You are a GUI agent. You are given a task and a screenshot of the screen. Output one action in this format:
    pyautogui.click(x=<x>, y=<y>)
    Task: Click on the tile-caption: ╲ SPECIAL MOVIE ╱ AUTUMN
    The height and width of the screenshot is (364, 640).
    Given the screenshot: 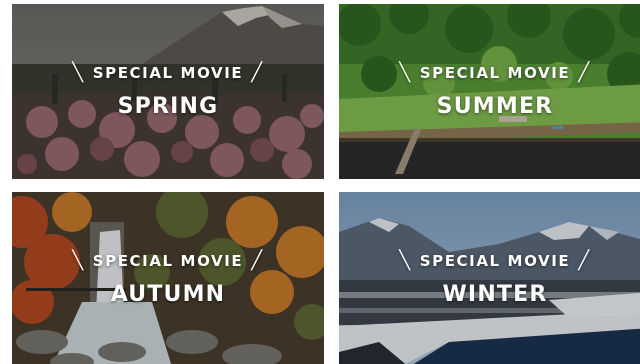 What is the action you would take?
    pyautogui.click(x=168, y=279)
    